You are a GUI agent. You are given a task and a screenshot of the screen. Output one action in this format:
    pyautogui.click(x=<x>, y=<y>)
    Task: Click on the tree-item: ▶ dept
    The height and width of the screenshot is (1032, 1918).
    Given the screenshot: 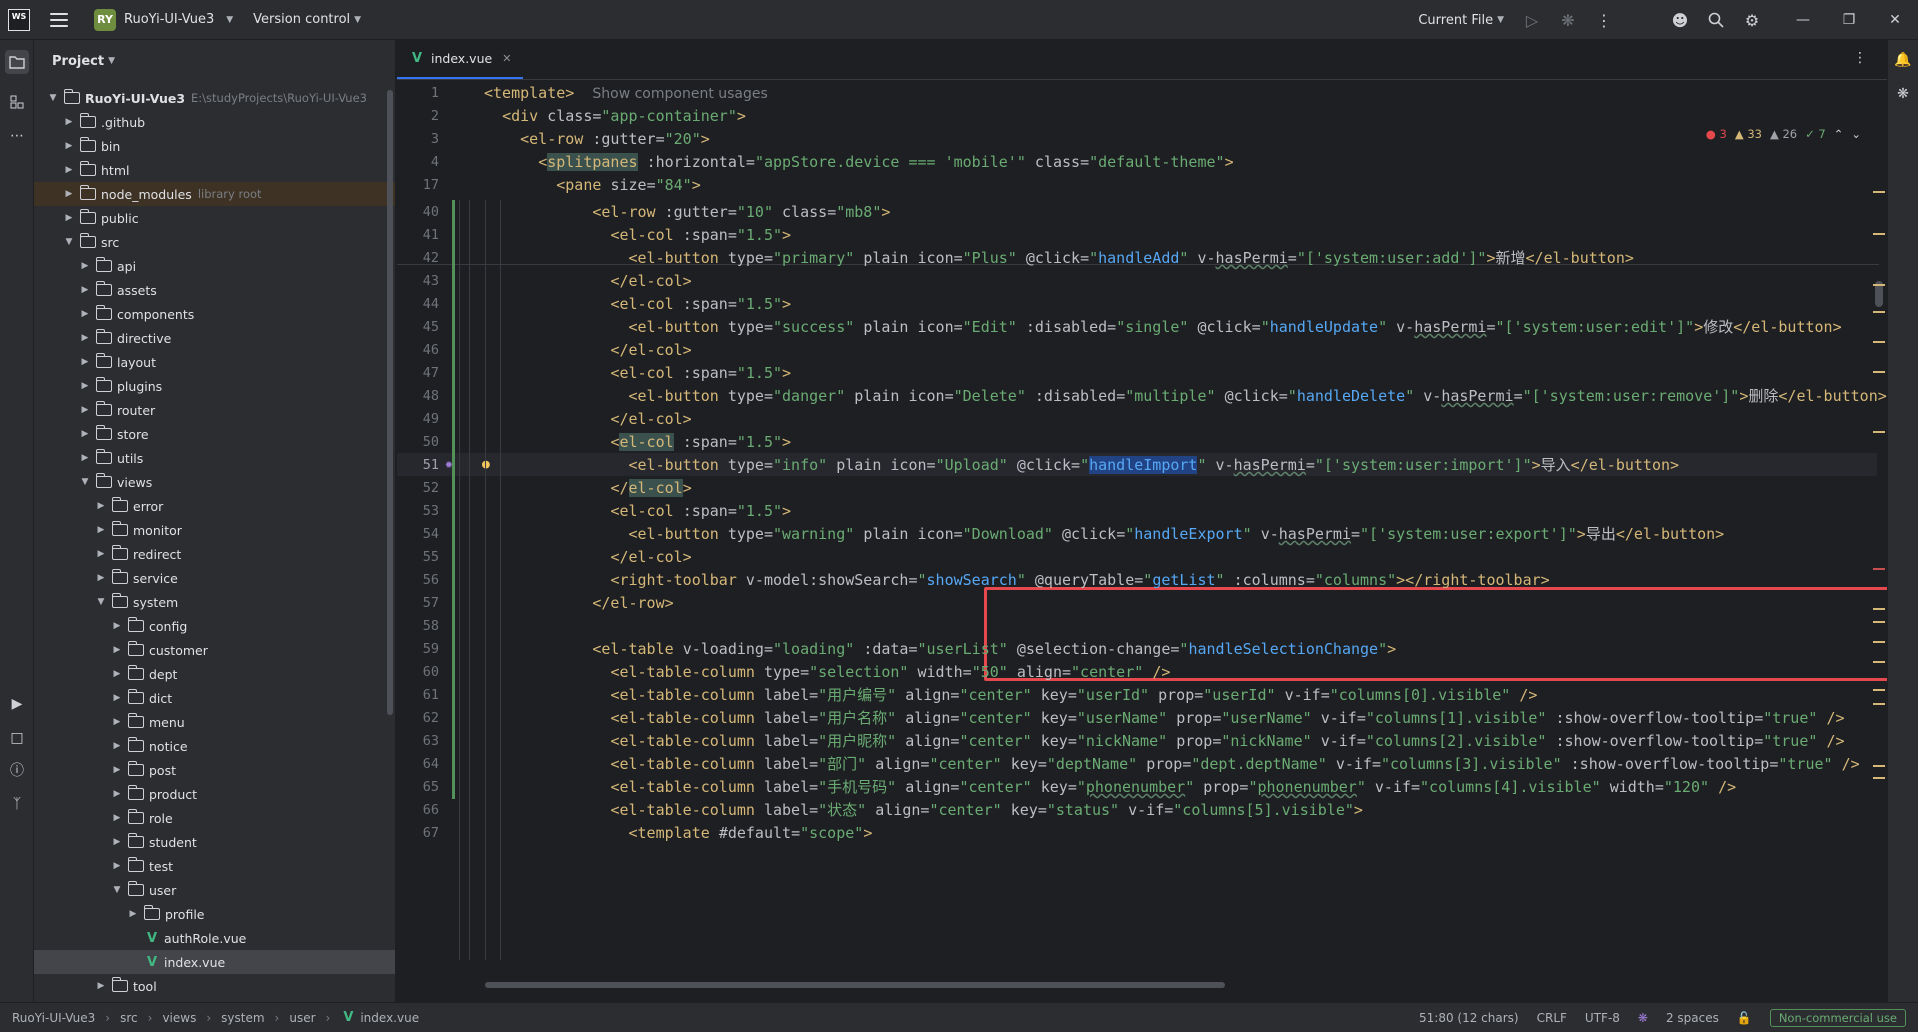 What is the action you would take?
    pyautogui.click(x=214, y=674)
    